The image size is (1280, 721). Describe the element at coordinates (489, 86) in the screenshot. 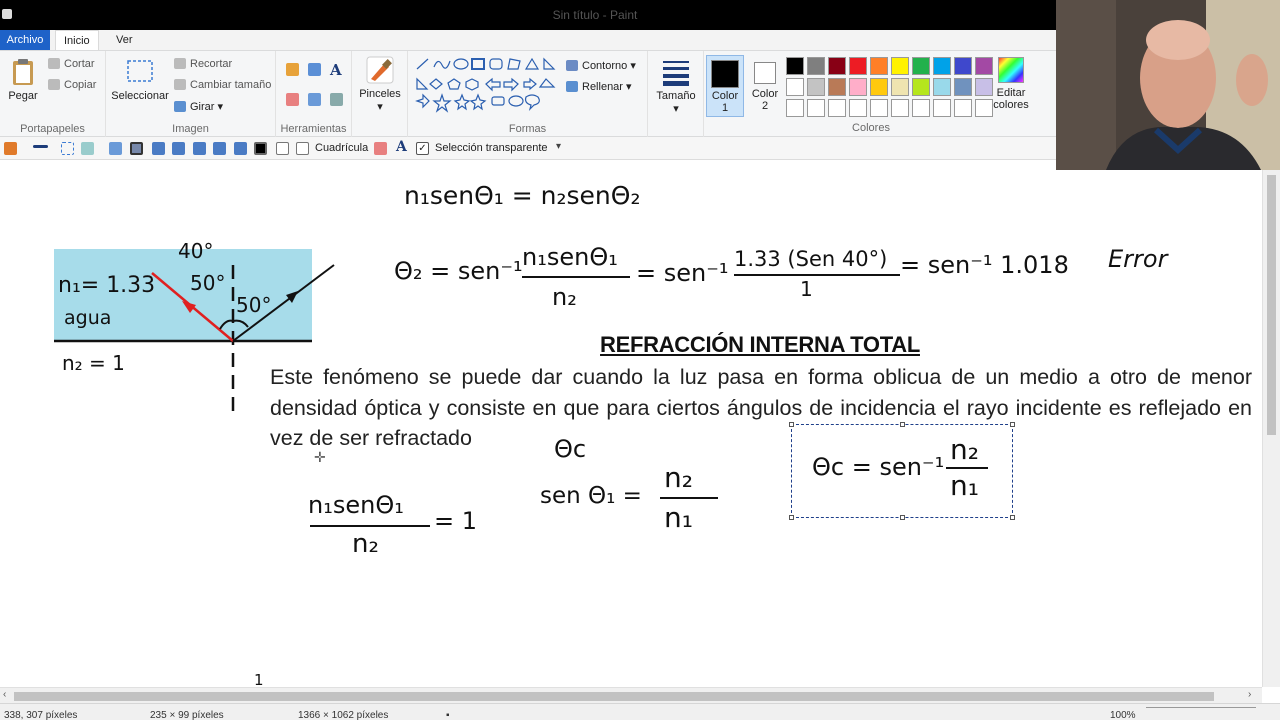

I see `shapes-gallery` at that location.